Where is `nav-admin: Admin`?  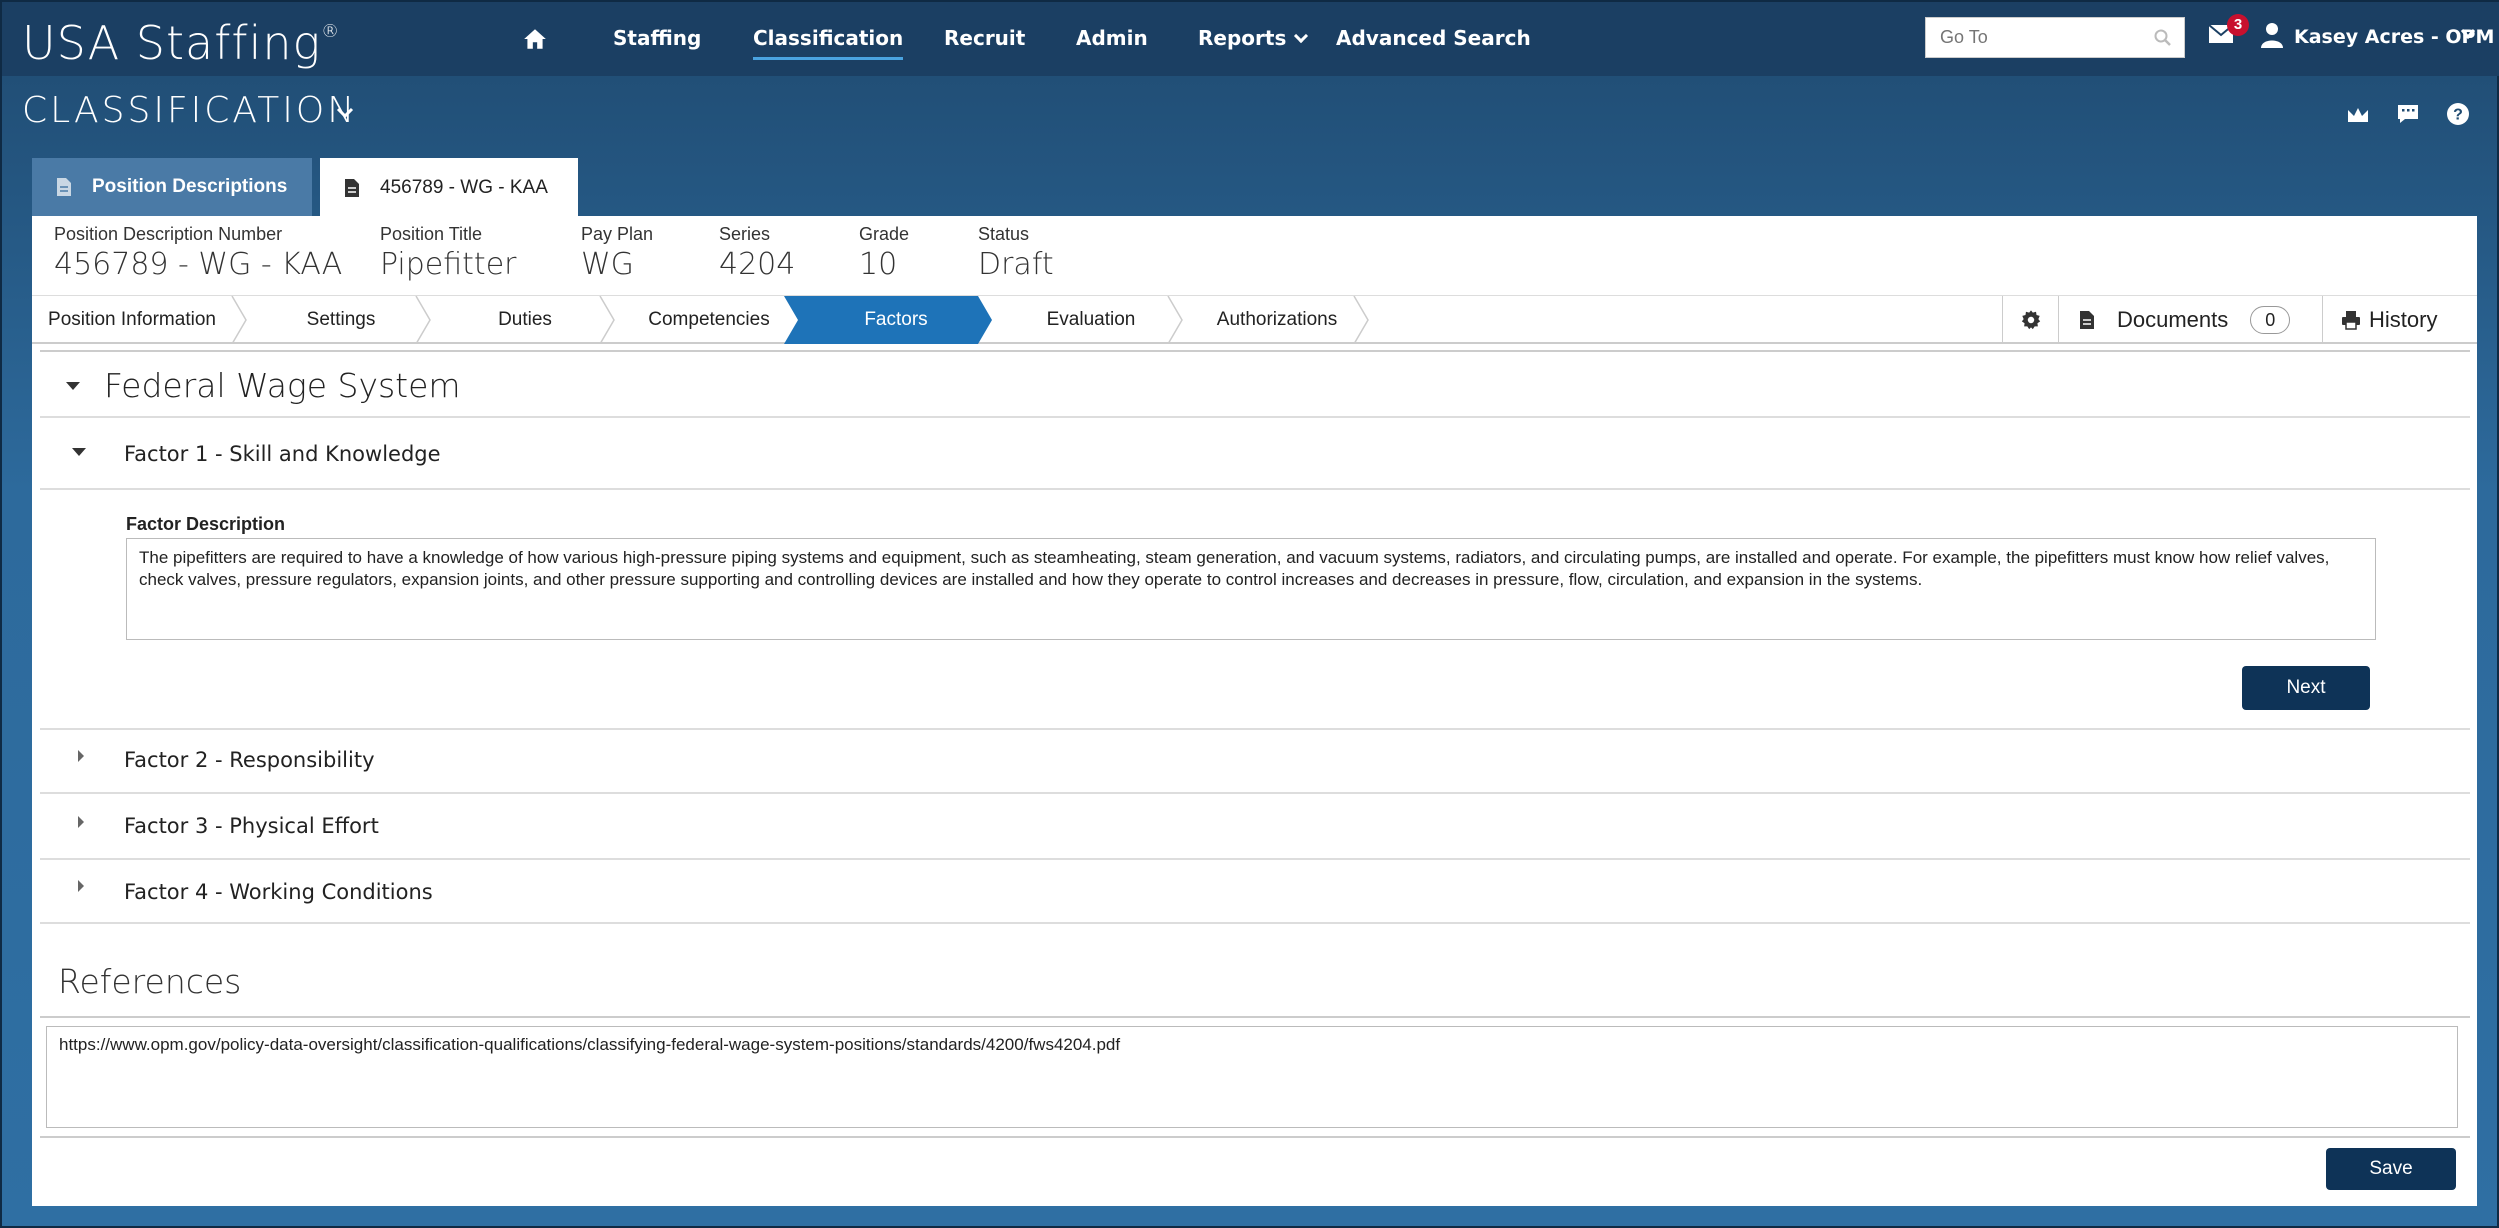
nav-admin: Admin is located at coordinates (1112, 38).